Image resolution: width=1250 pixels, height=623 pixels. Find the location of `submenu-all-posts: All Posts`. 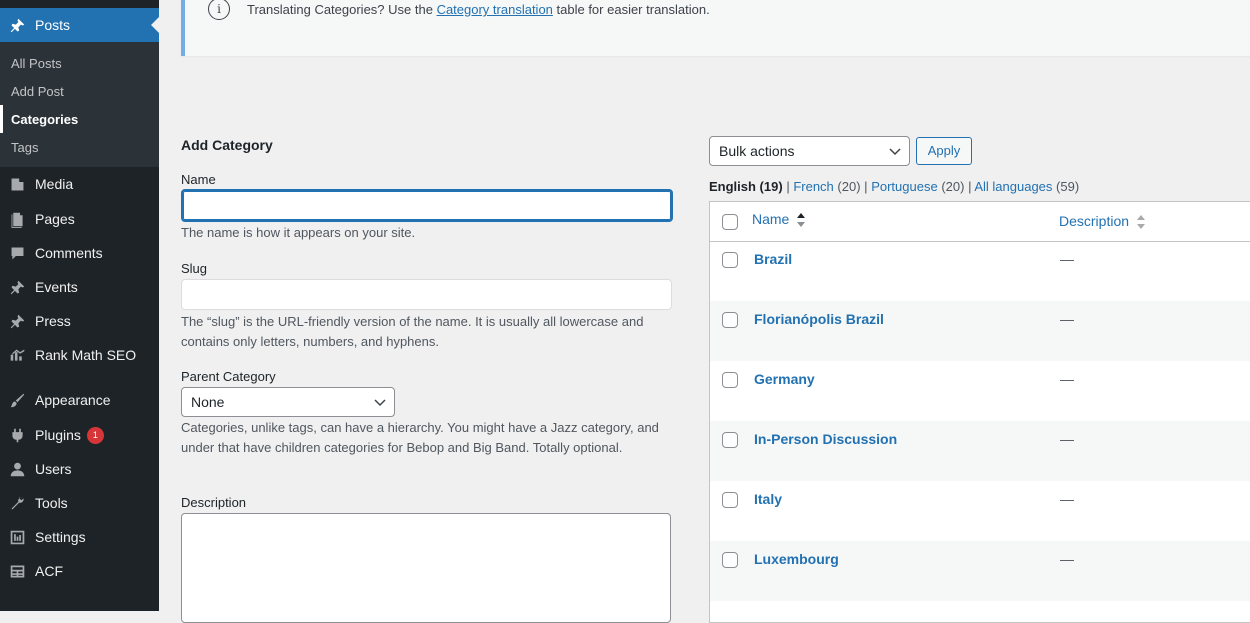

submenu-all-posts: All Posts is located at coordinates (36, 63).